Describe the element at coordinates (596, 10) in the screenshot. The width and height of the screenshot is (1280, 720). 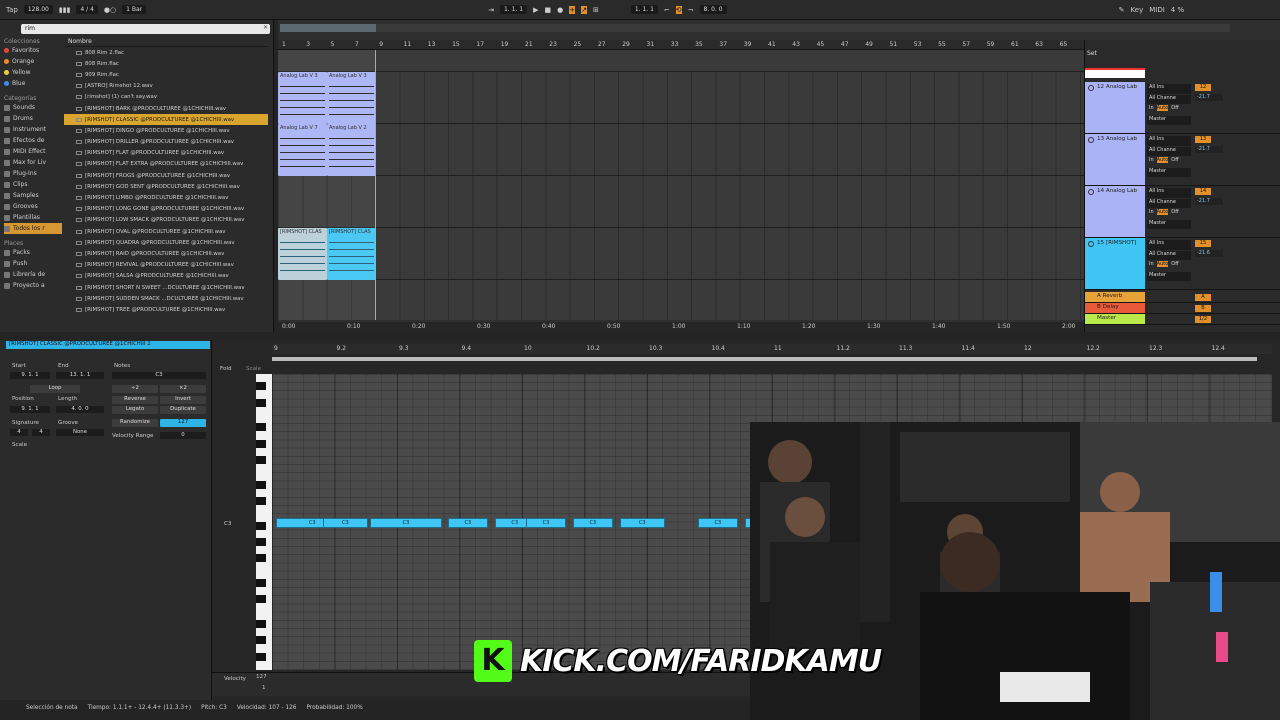
I see `capture-icon: ⊞` at that location.